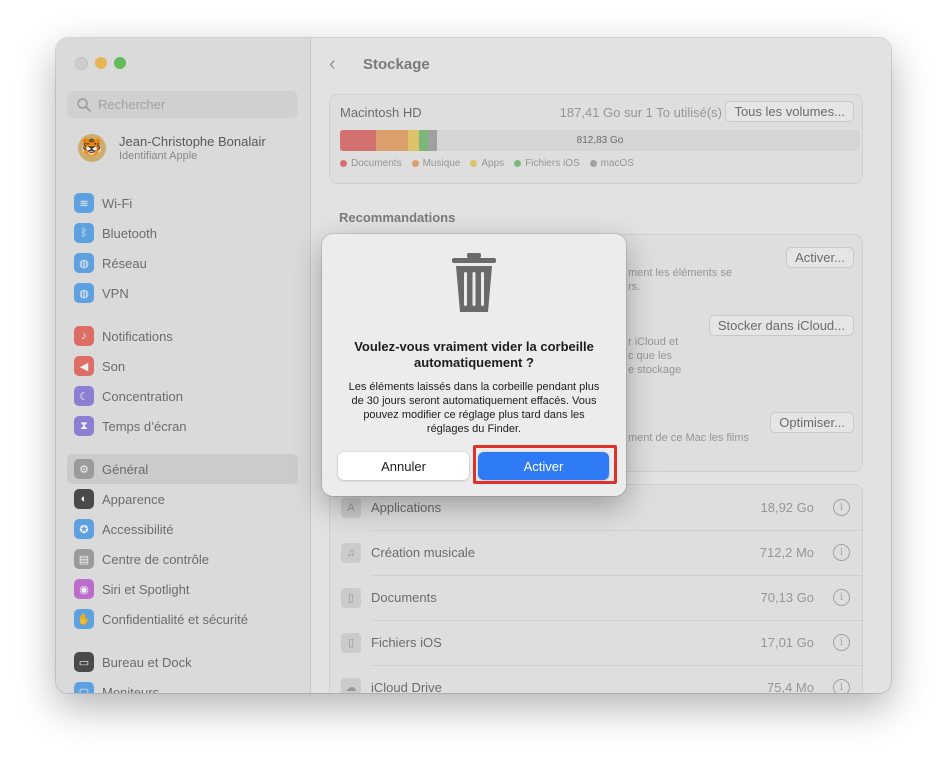  What do you see at coordinates (545, 464) in the screenshot?
I see `activate-button-highlight` at bounding box center [545, 464].